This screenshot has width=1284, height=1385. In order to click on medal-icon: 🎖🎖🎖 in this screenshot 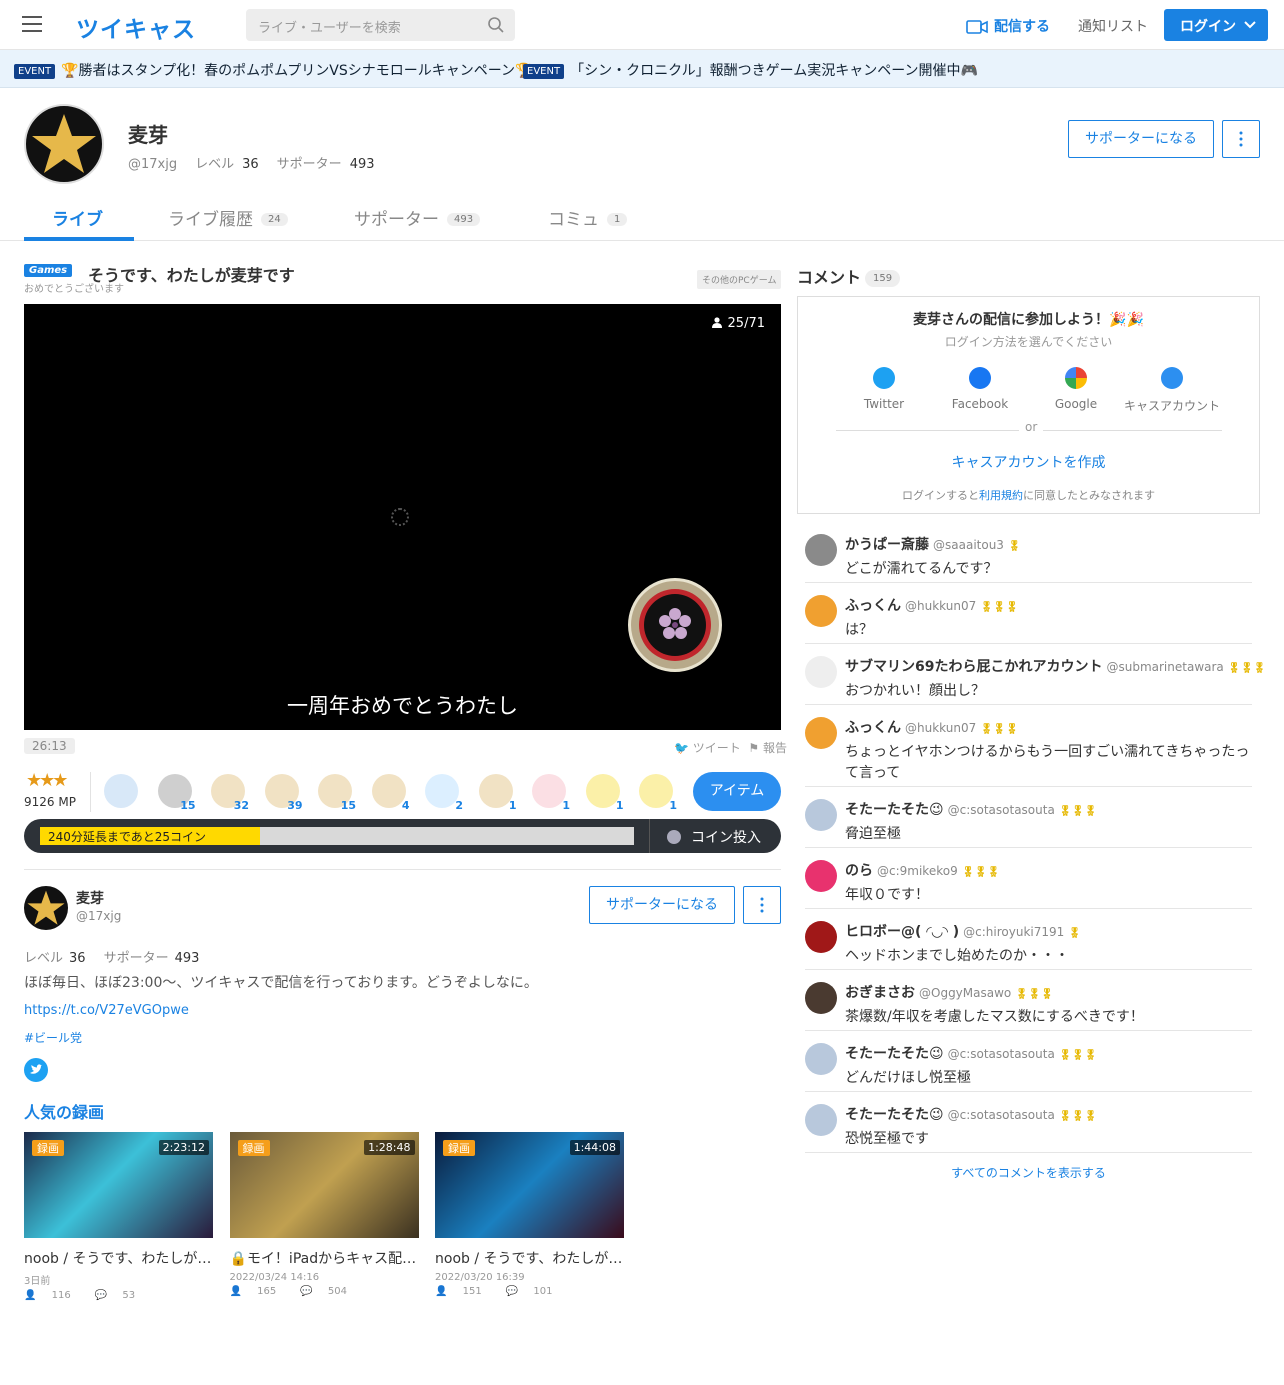, I will do `click(999, 607)`.